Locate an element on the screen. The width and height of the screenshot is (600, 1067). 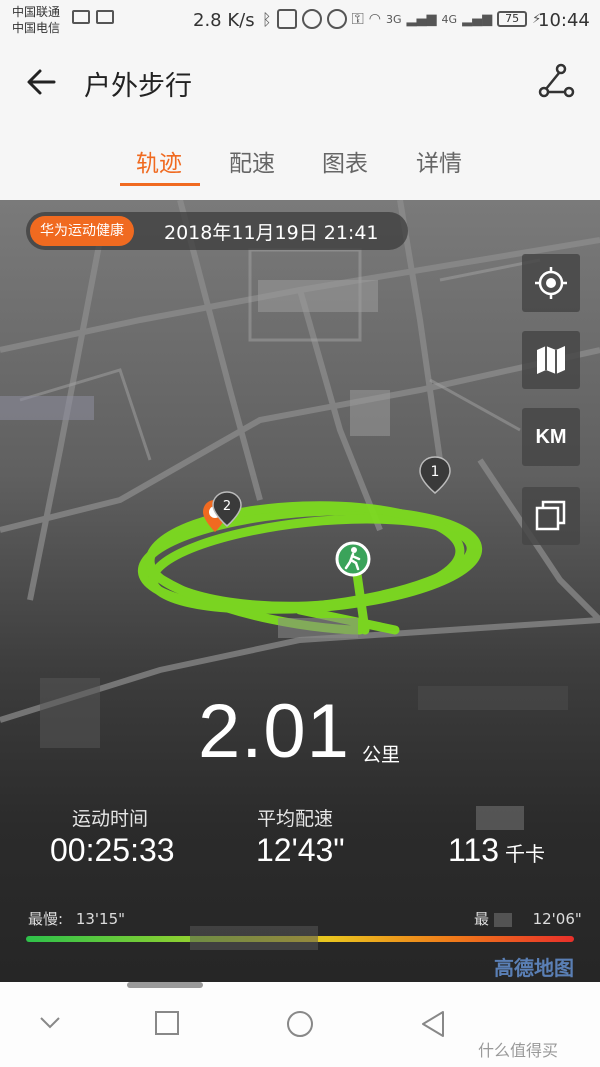
tab-pace: 配速 is located at coordinates (252, 161).